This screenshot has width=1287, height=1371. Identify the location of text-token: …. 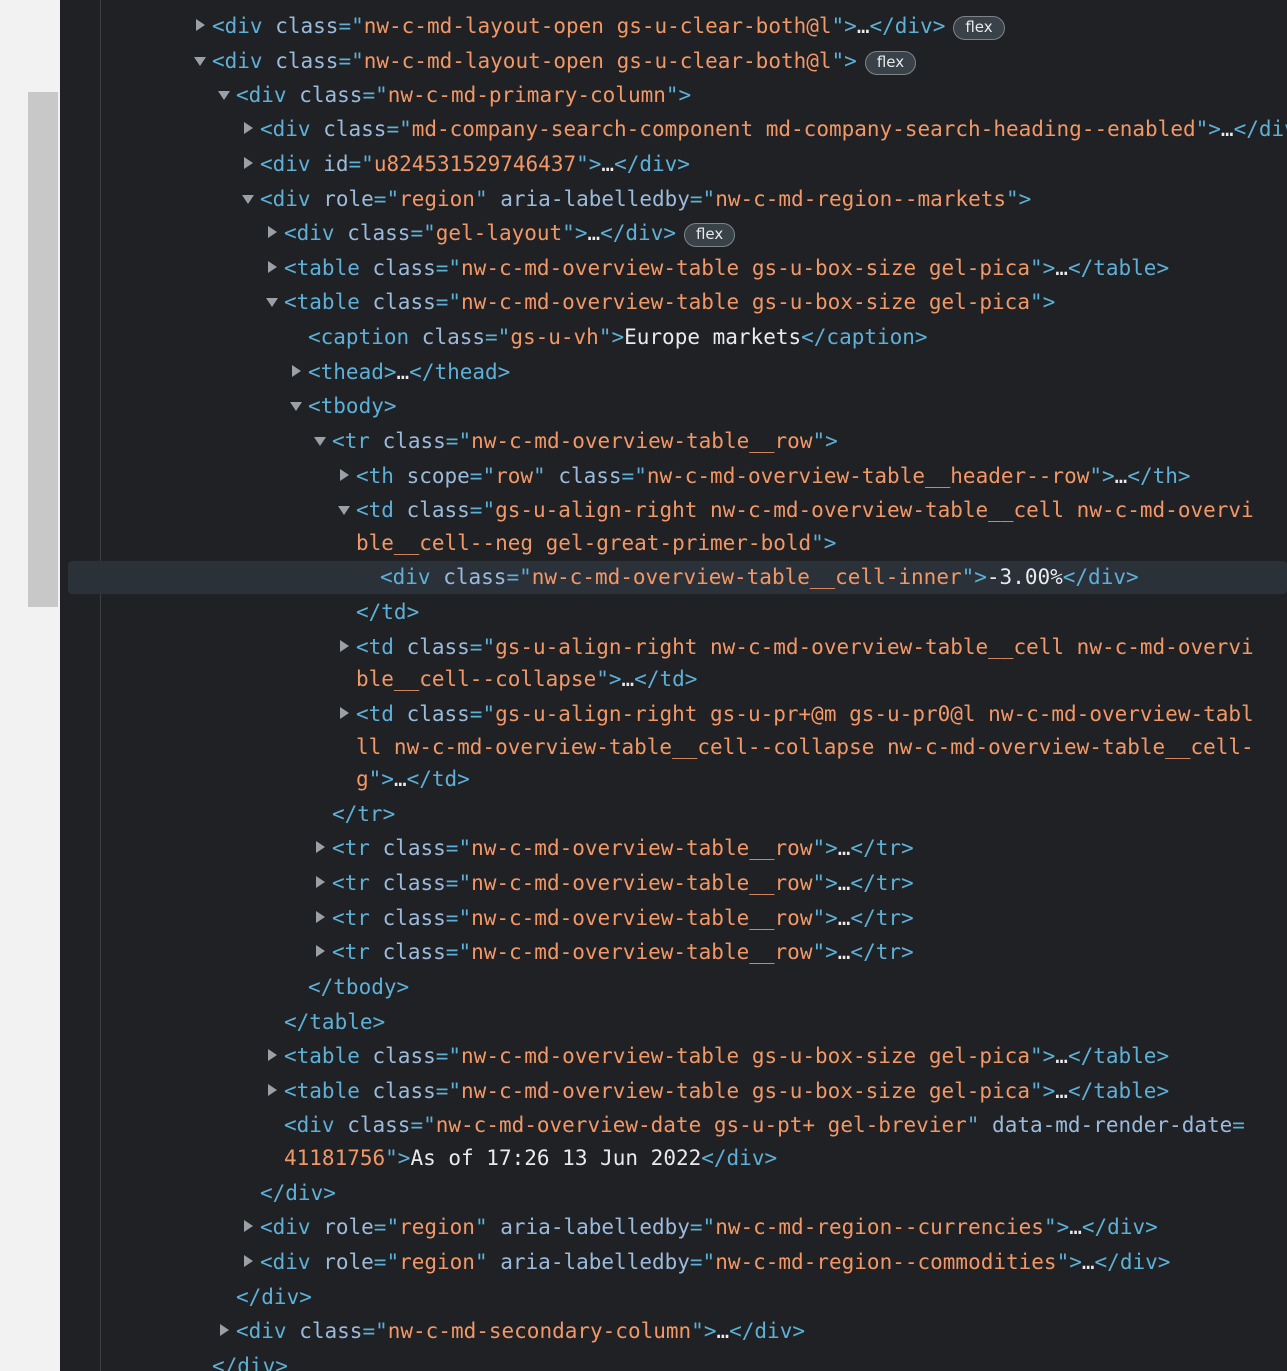
(1061, 1056).